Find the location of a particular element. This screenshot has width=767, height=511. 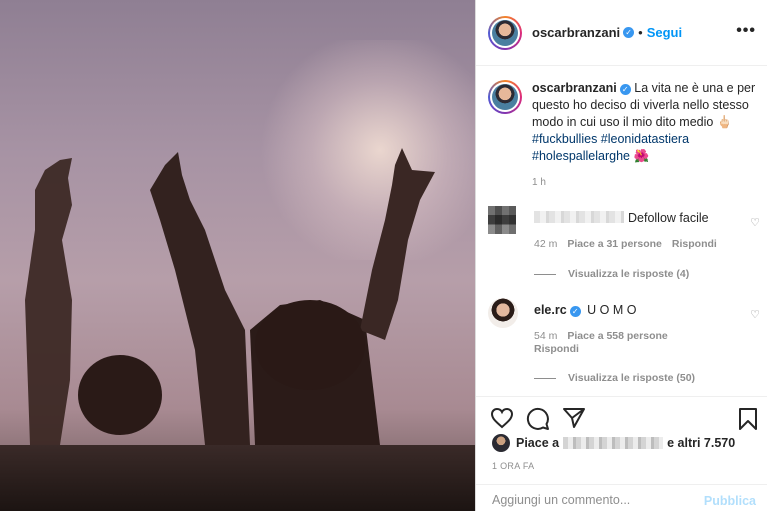

comment-time: 42 m is located at coordinates (546, 244).